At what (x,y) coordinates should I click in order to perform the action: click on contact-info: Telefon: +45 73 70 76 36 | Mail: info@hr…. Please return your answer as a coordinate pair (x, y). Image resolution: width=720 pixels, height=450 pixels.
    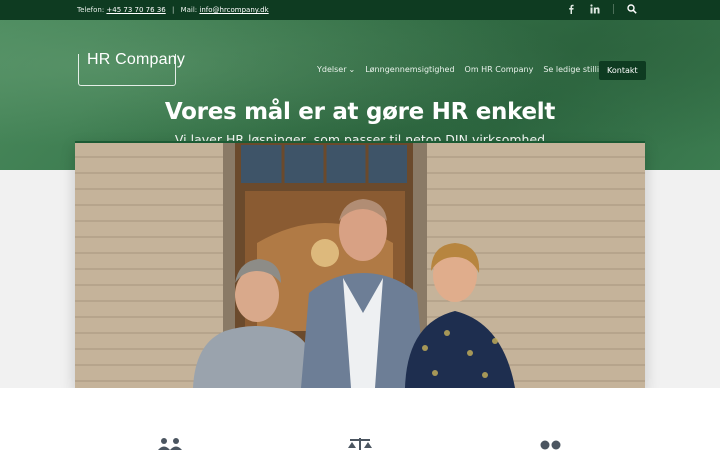
    Looking at the image, I should click on (173, 10).